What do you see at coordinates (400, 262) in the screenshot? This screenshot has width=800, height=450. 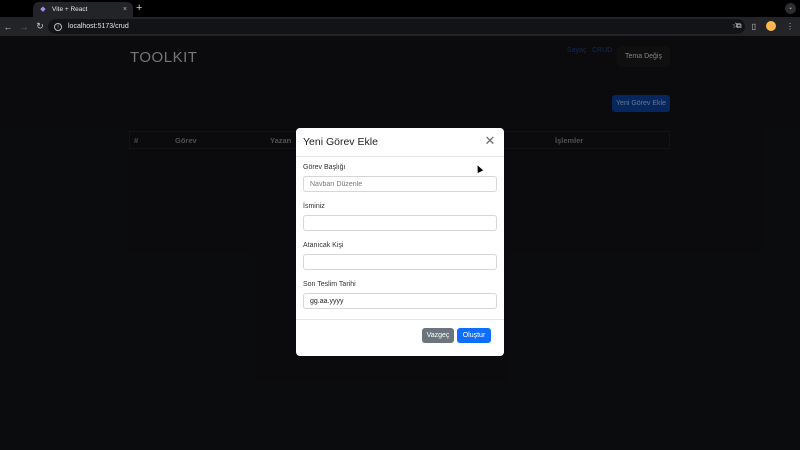 I see `assignee-input` at bounding box center [400, 262].